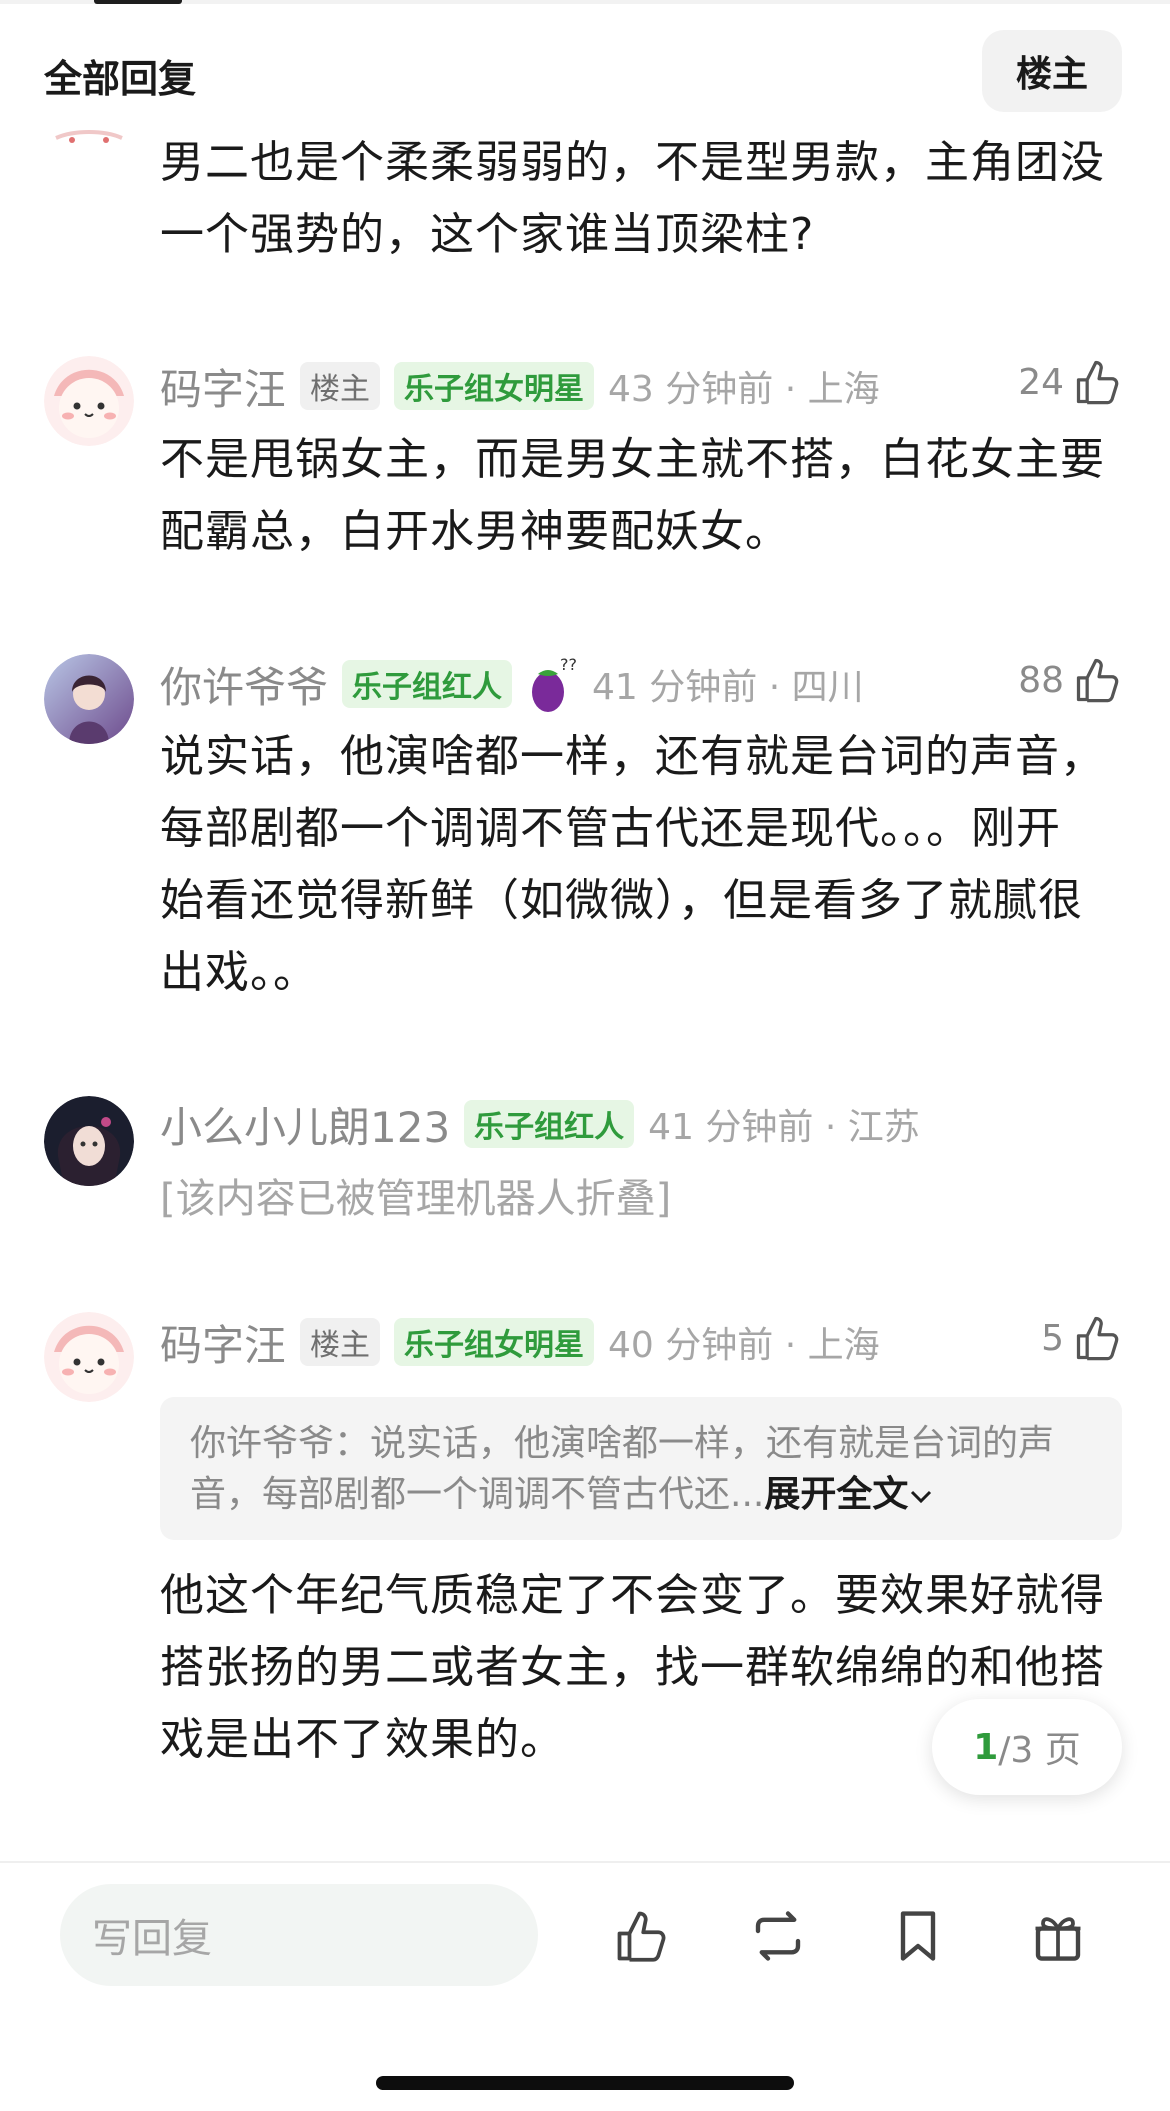  I want to click on expand-full-text-link: 展开全文, so click(836, 1494).